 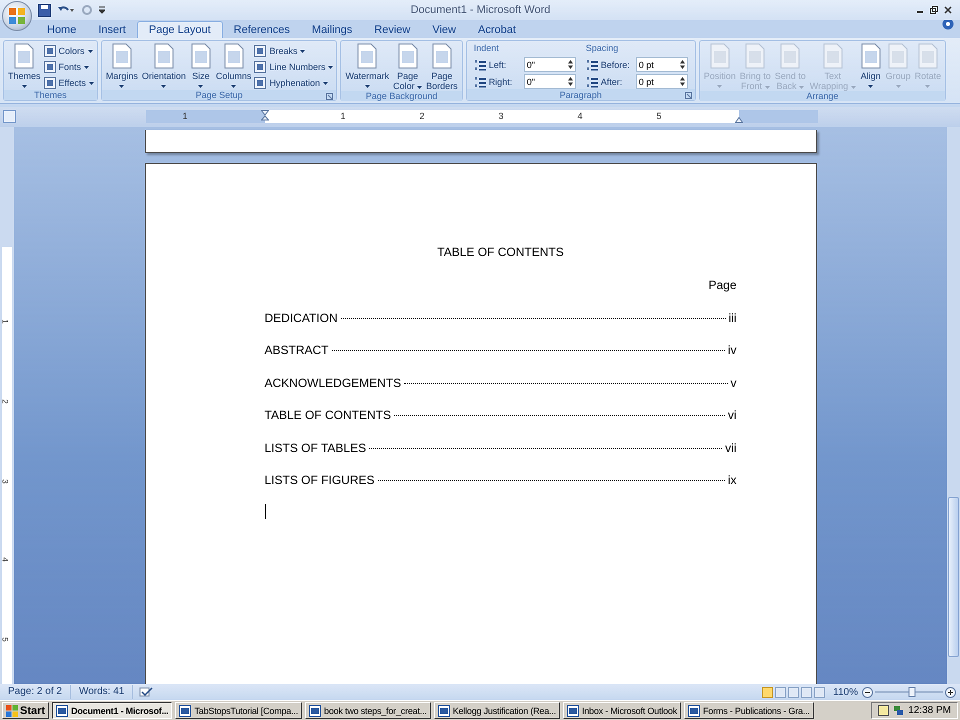 I want to click on ribbon-button: Orientation, so click(x=163, y=66).